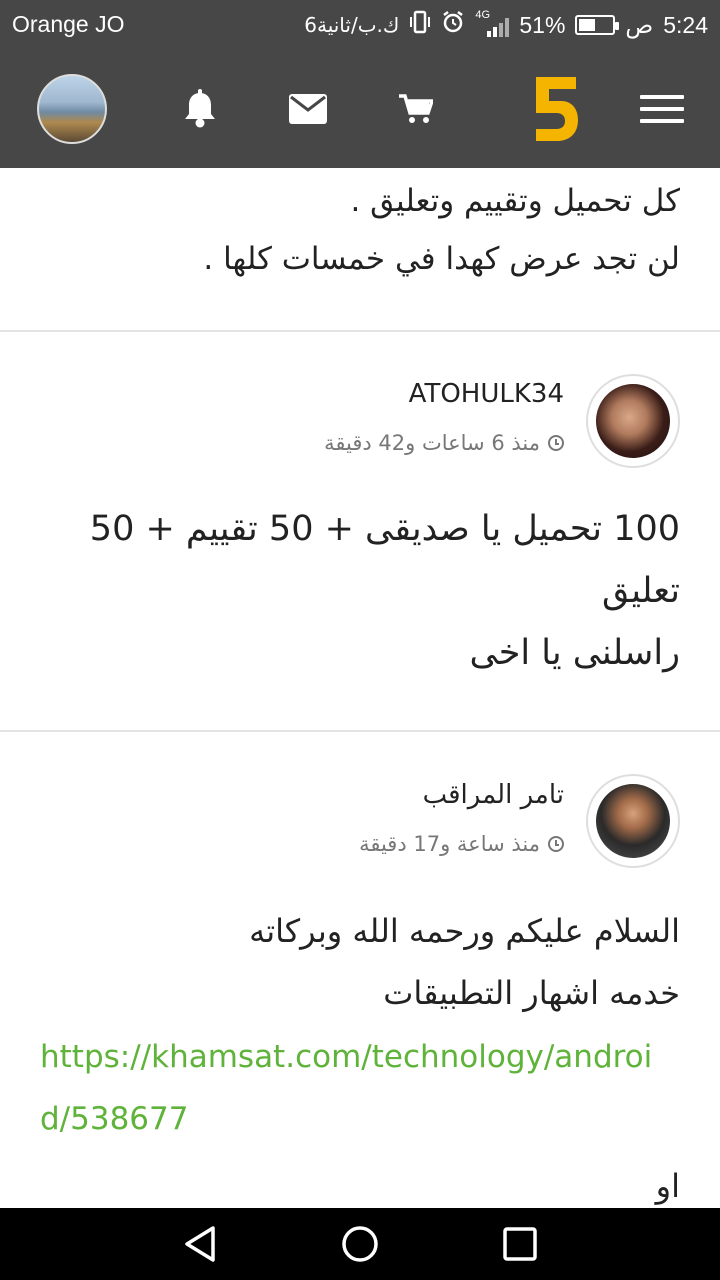 This screenshot has height=1280, width=720. I want to click on ampm-label: ص, so click(639, 24).